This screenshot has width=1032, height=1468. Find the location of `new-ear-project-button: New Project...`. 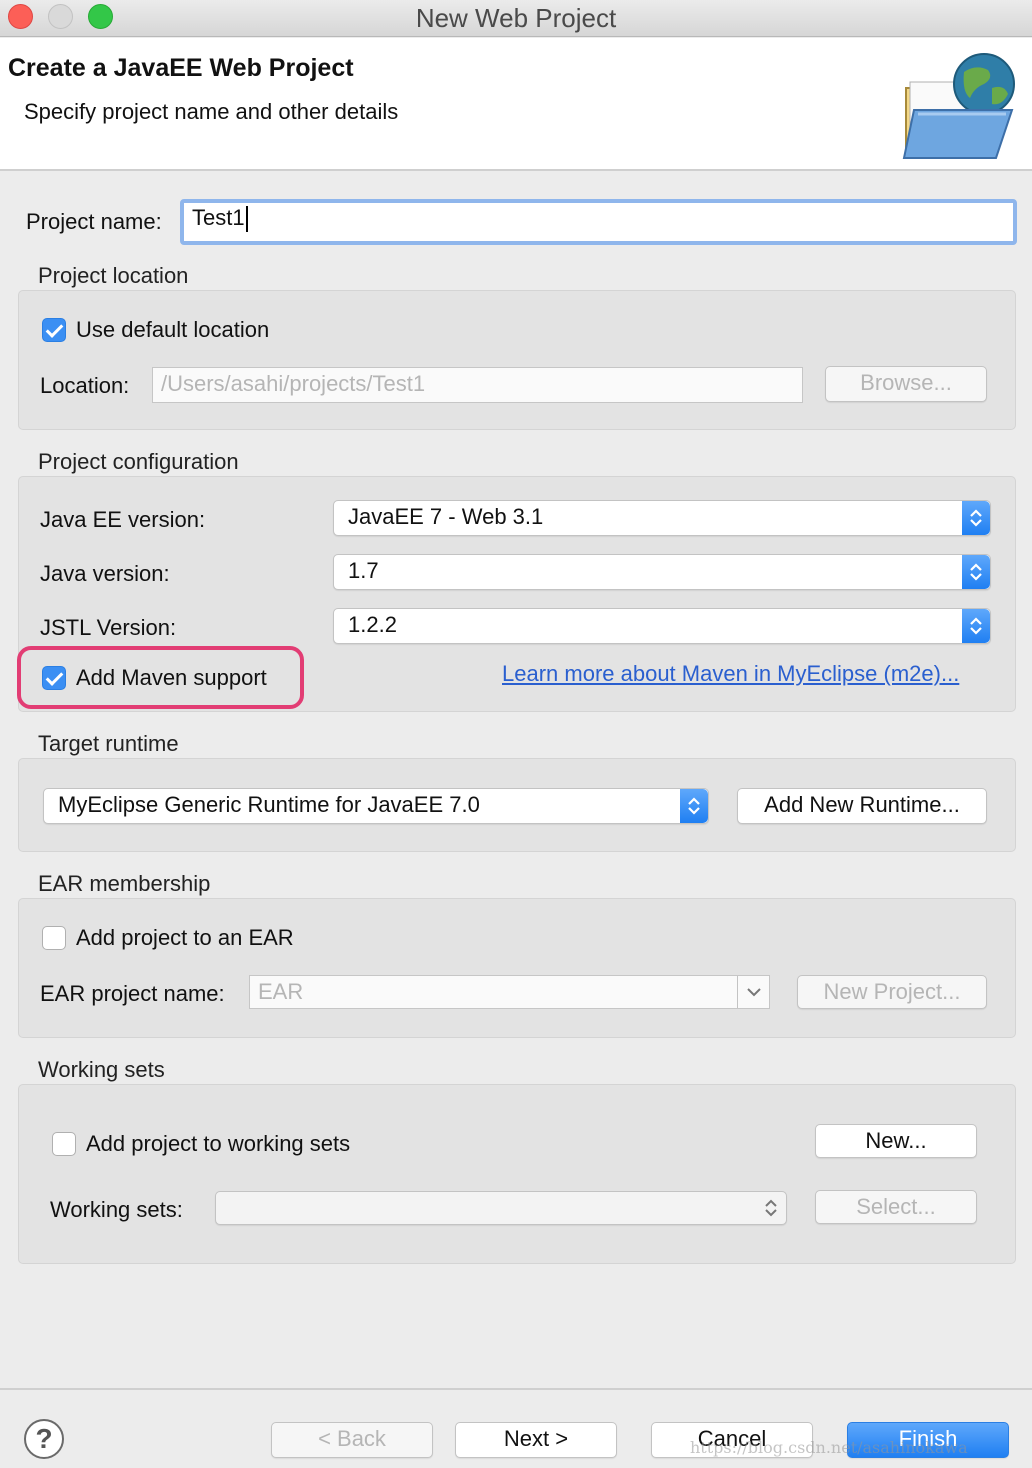

new-ear-project-button: New Project... is located at coordinates (892, 992).